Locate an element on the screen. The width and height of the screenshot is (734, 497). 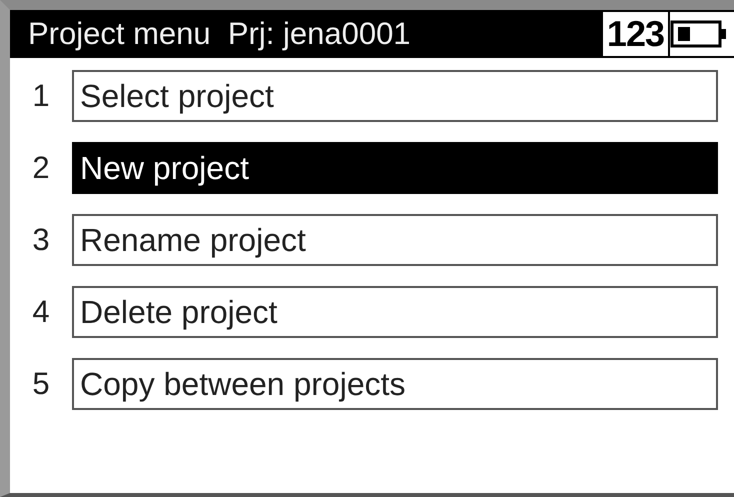
menu-item: Copy between projects is located at coordinates (395, 384).